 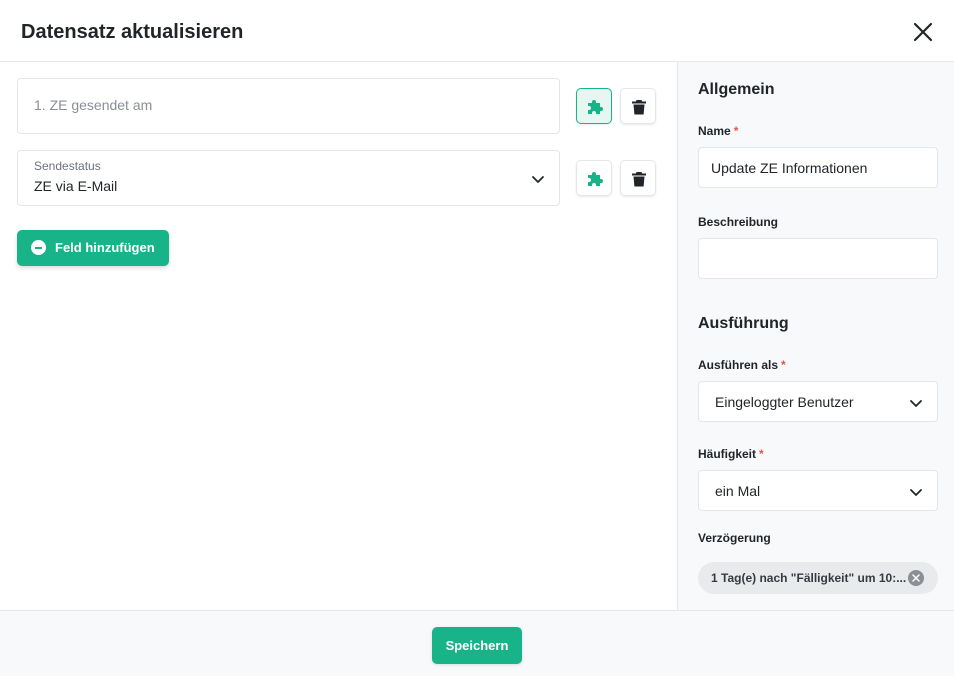 I want to click on dialog-title: Datensatz aktualisieren, so click(x=132, y=32).